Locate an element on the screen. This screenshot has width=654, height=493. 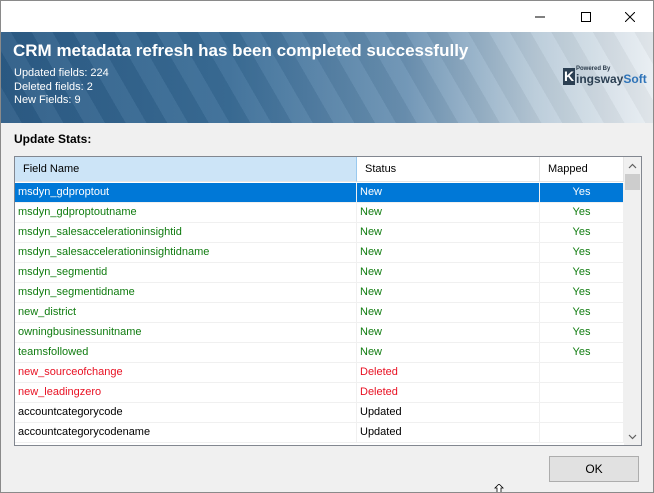
field-name-cell: teamsfollowed is located at coordinates (186, 352).